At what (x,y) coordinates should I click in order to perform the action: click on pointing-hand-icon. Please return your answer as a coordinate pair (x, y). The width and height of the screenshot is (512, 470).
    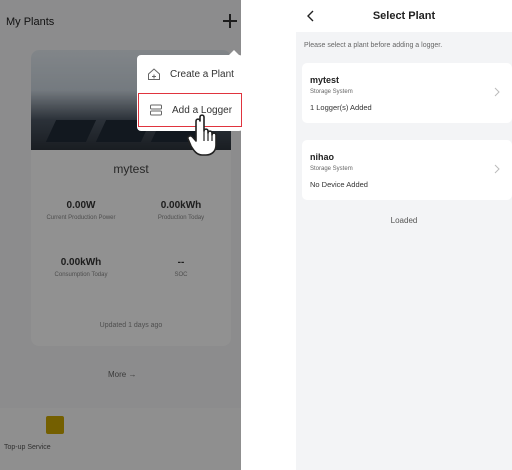
    Looking at the image, I should click on (202, 135).